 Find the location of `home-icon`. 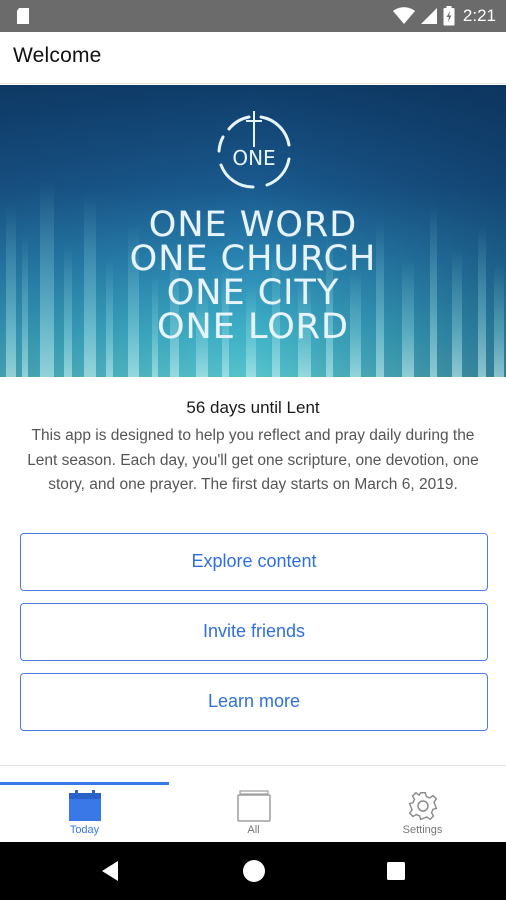

home-icon is located at coordinates (254, 871).